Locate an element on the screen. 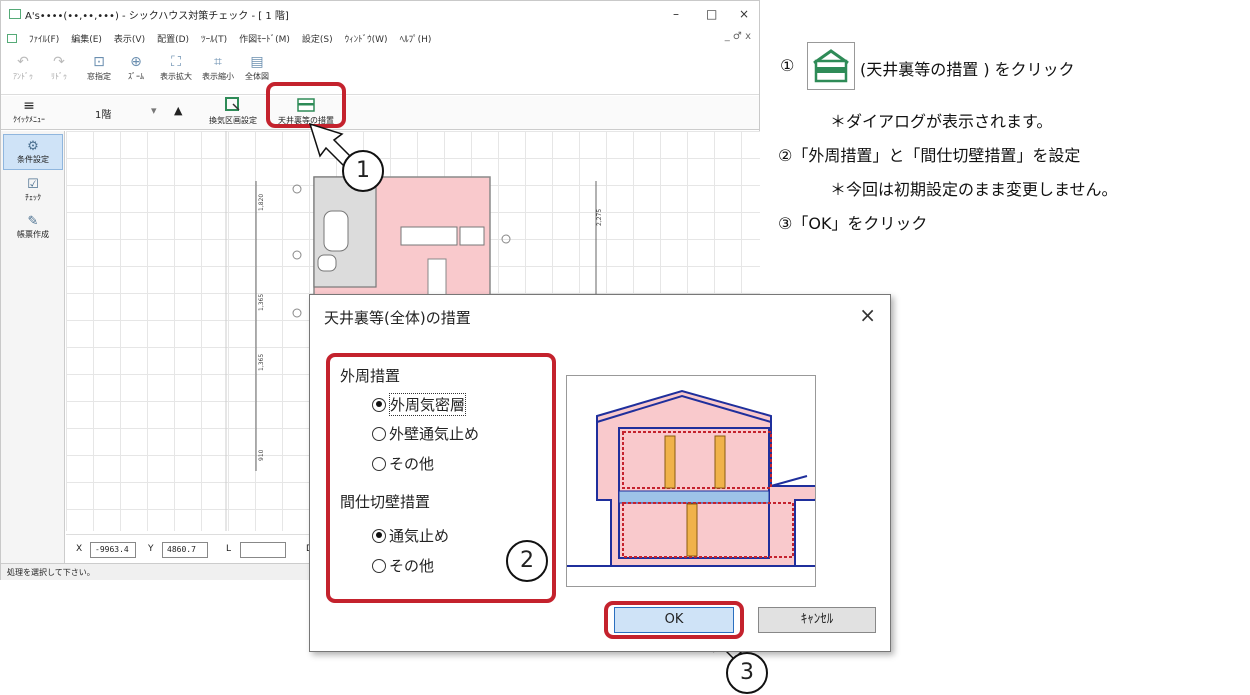 Image resolution: width=1250 pixels, height=695 pixels. floor-up-icon: ▲ is located at coordinates (178, 110).